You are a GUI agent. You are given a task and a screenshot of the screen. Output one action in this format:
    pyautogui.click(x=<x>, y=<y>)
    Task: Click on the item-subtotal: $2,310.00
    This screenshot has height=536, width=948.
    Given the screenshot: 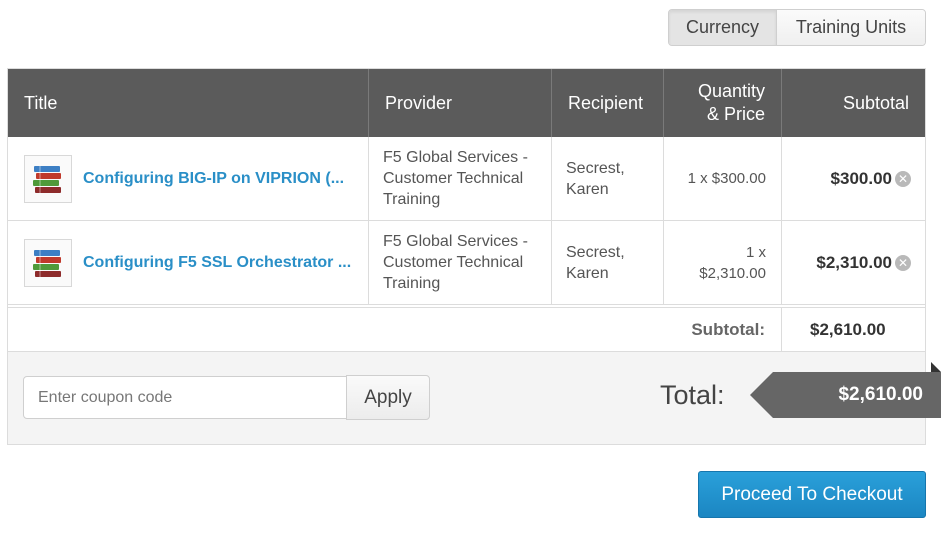 What is the action you would take?
    pyautogui.click(x=854, y=262)
    